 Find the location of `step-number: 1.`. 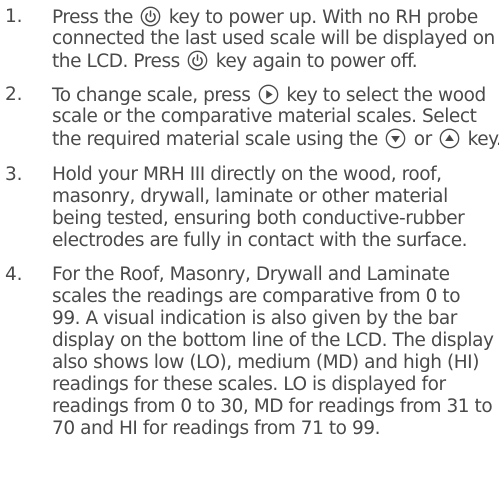

step-number: 1. is located at coordinates (14, 16).